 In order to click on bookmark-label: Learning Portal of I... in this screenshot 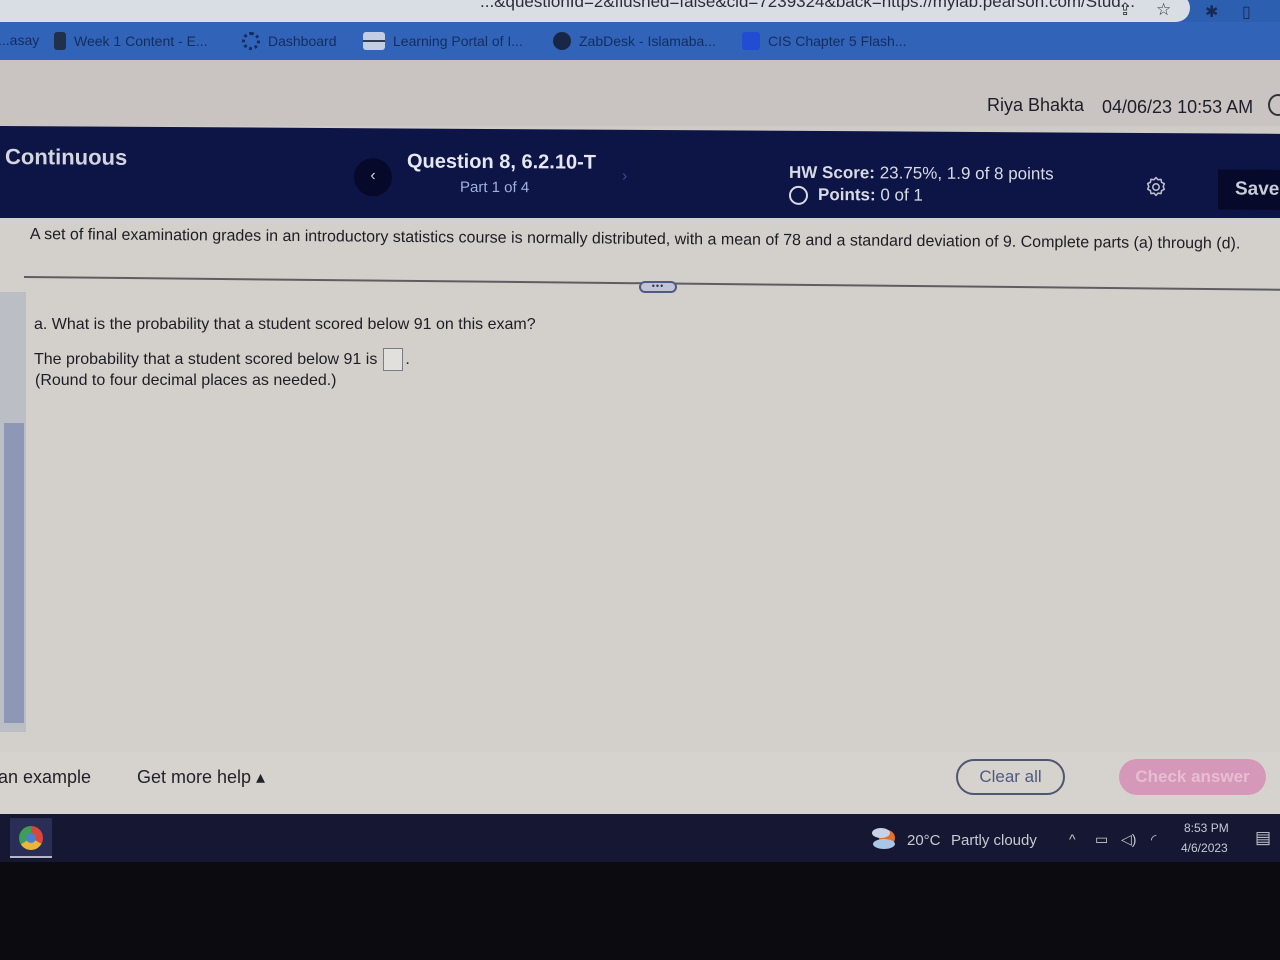, I will do `click(458, 41)`.